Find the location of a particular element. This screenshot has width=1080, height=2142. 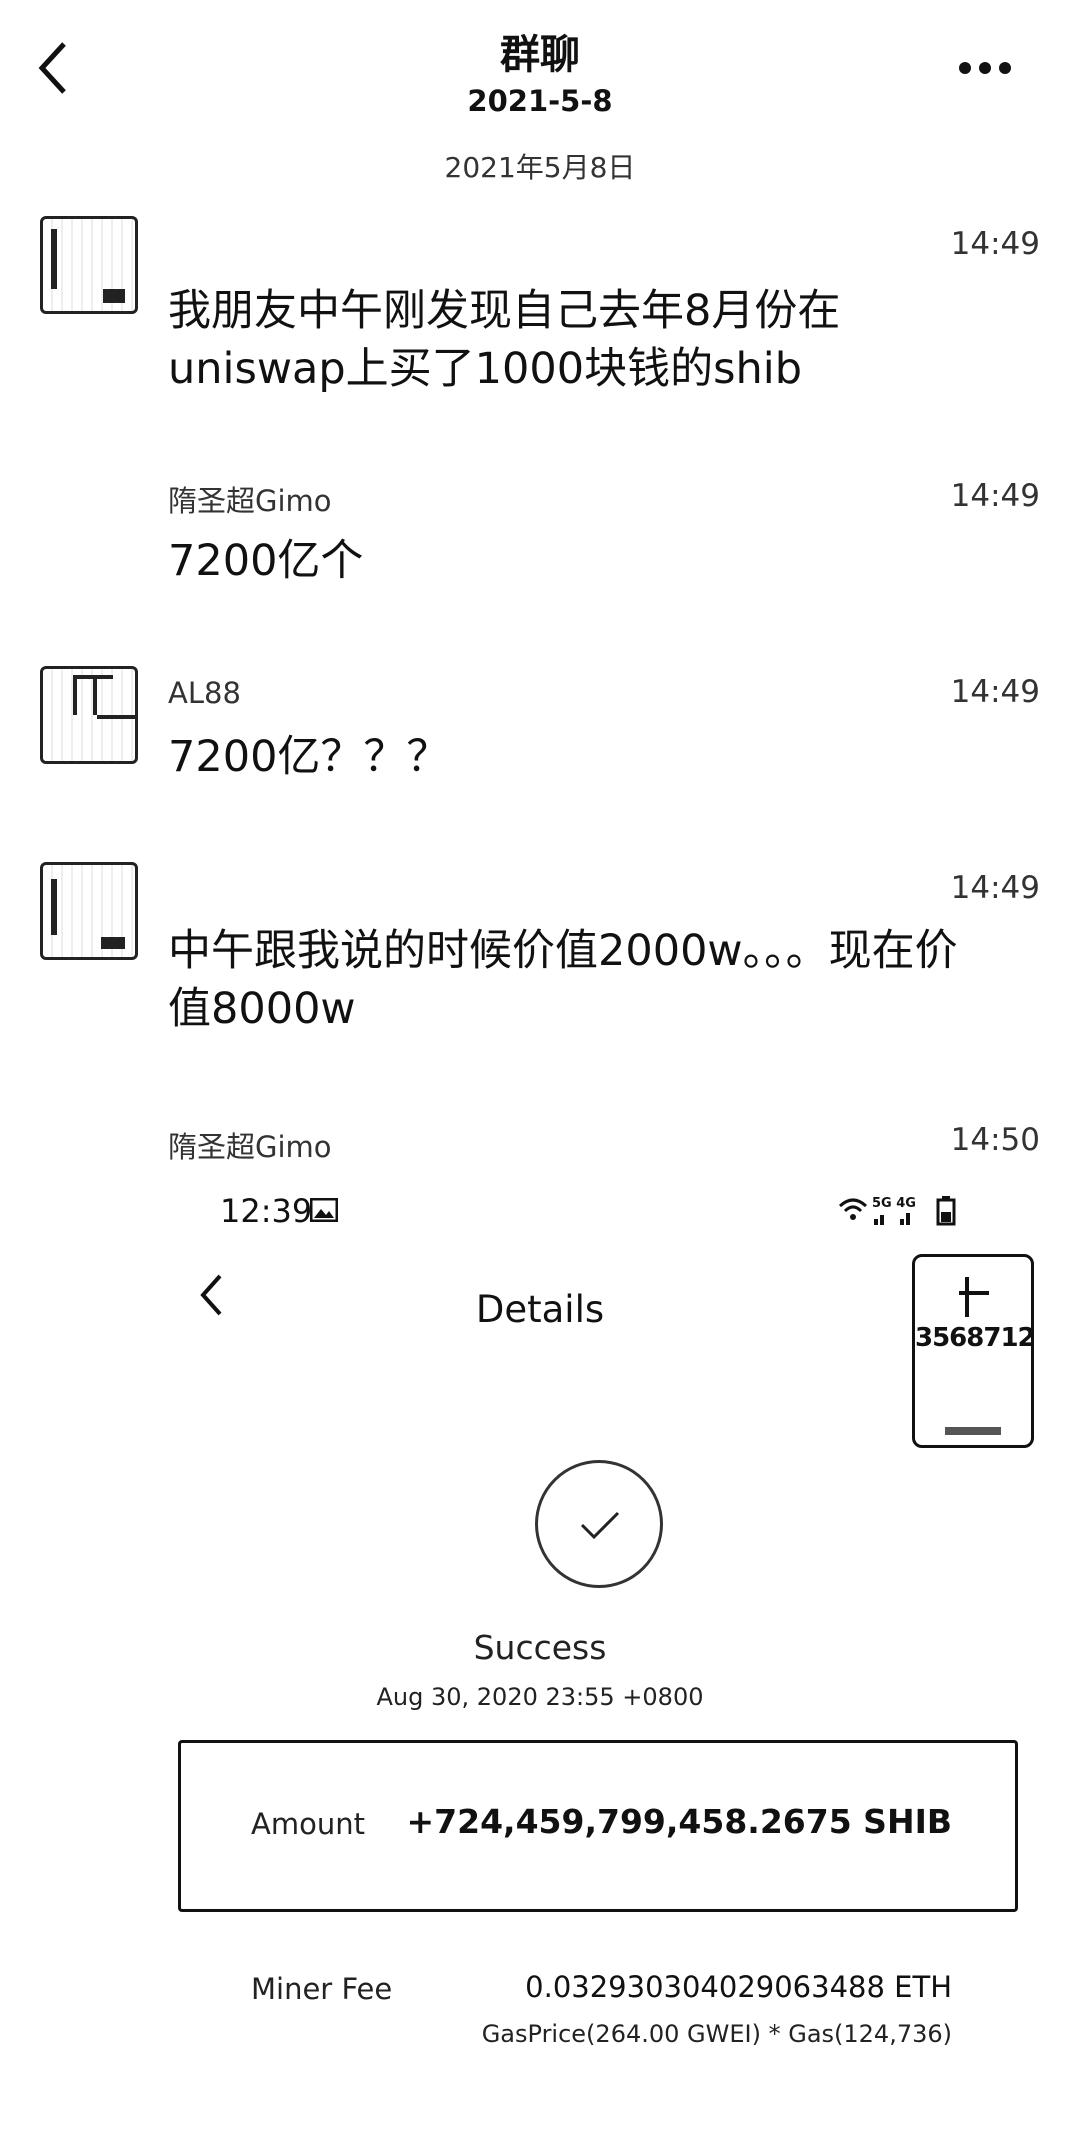

more-dots-icon is located at coordinates (985, 68).